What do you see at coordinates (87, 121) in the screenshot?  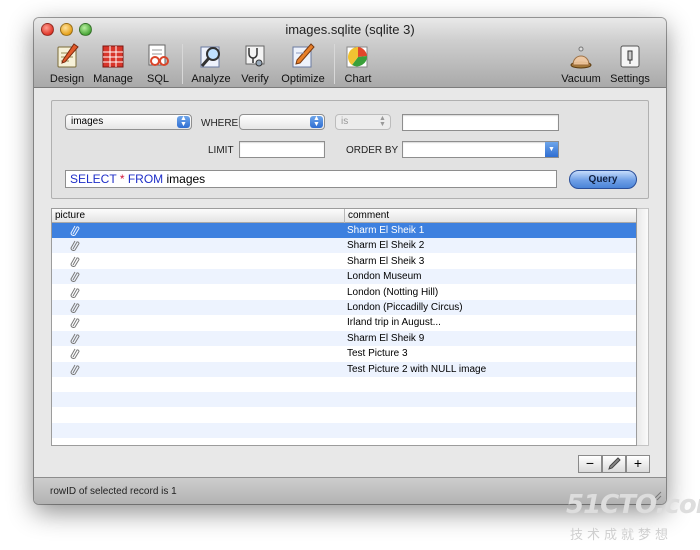 I see `table-select-value: images` at bounding box center [87, 121].